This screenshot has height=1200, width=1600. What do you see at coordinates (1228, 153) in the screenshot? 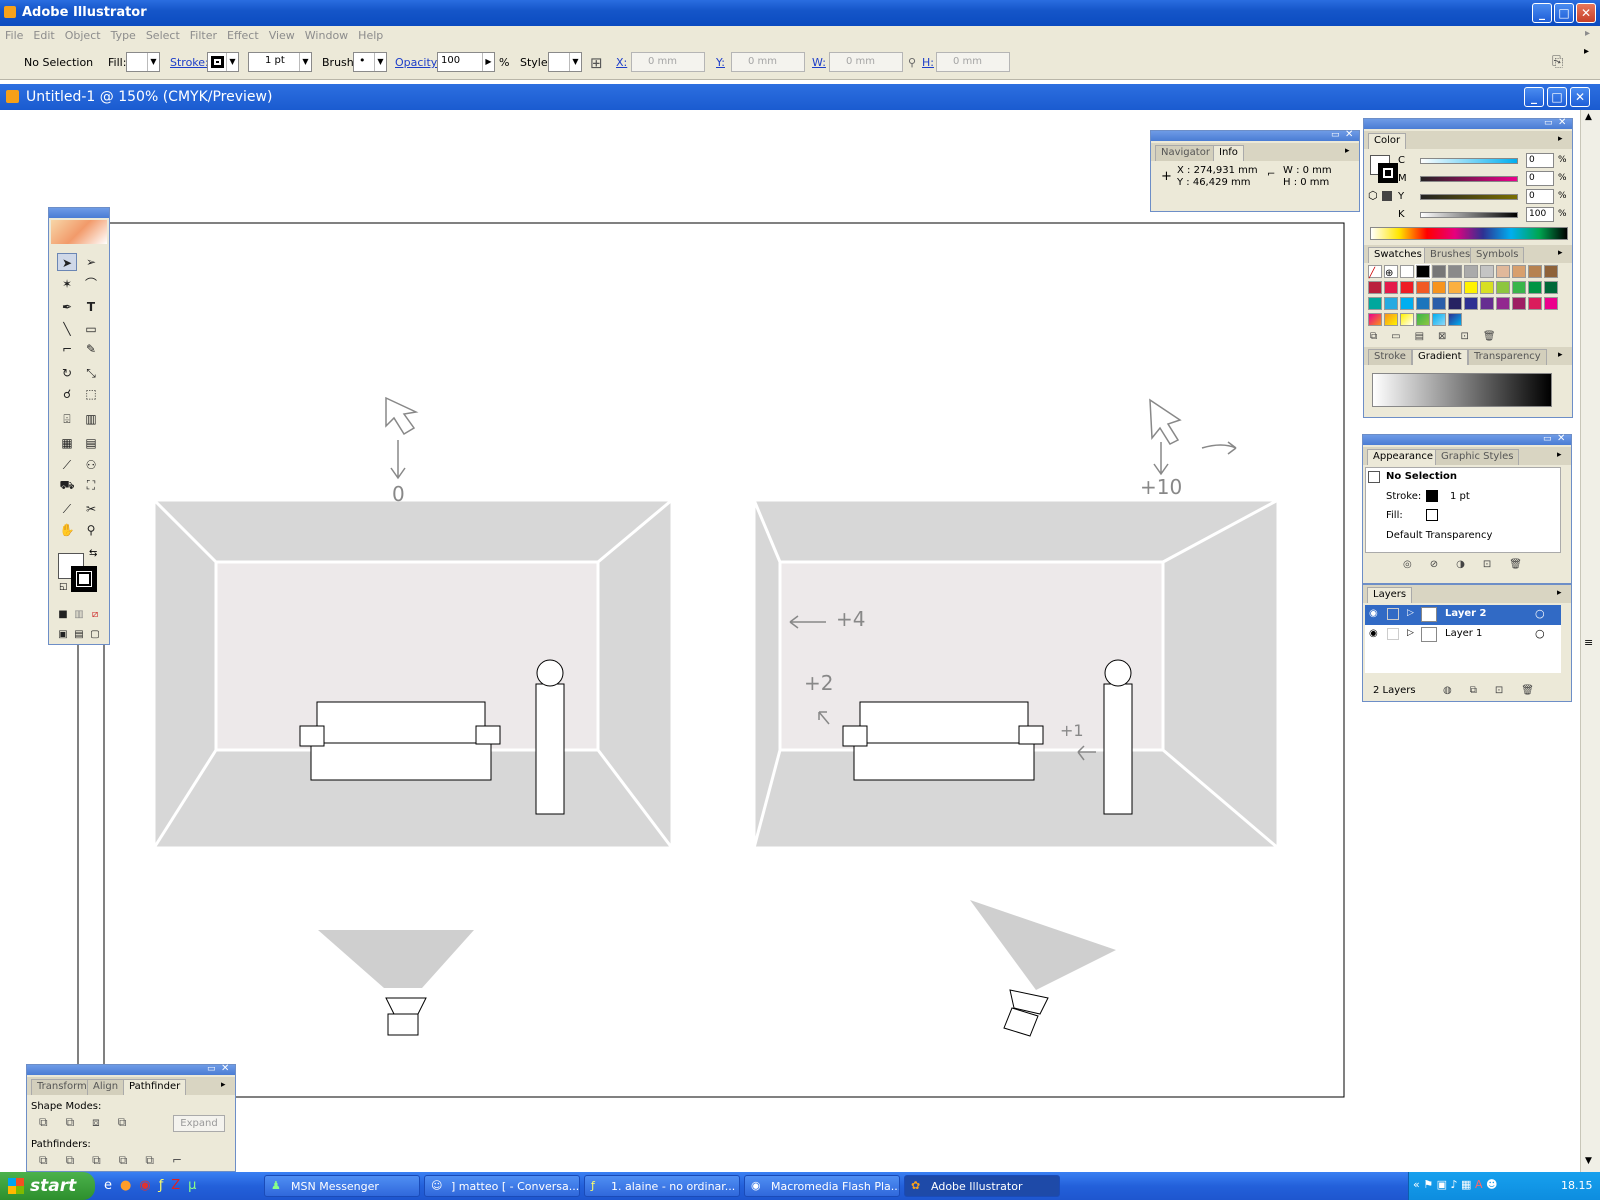
I see `tab-info: Info` at bounding box center [1228, 153].